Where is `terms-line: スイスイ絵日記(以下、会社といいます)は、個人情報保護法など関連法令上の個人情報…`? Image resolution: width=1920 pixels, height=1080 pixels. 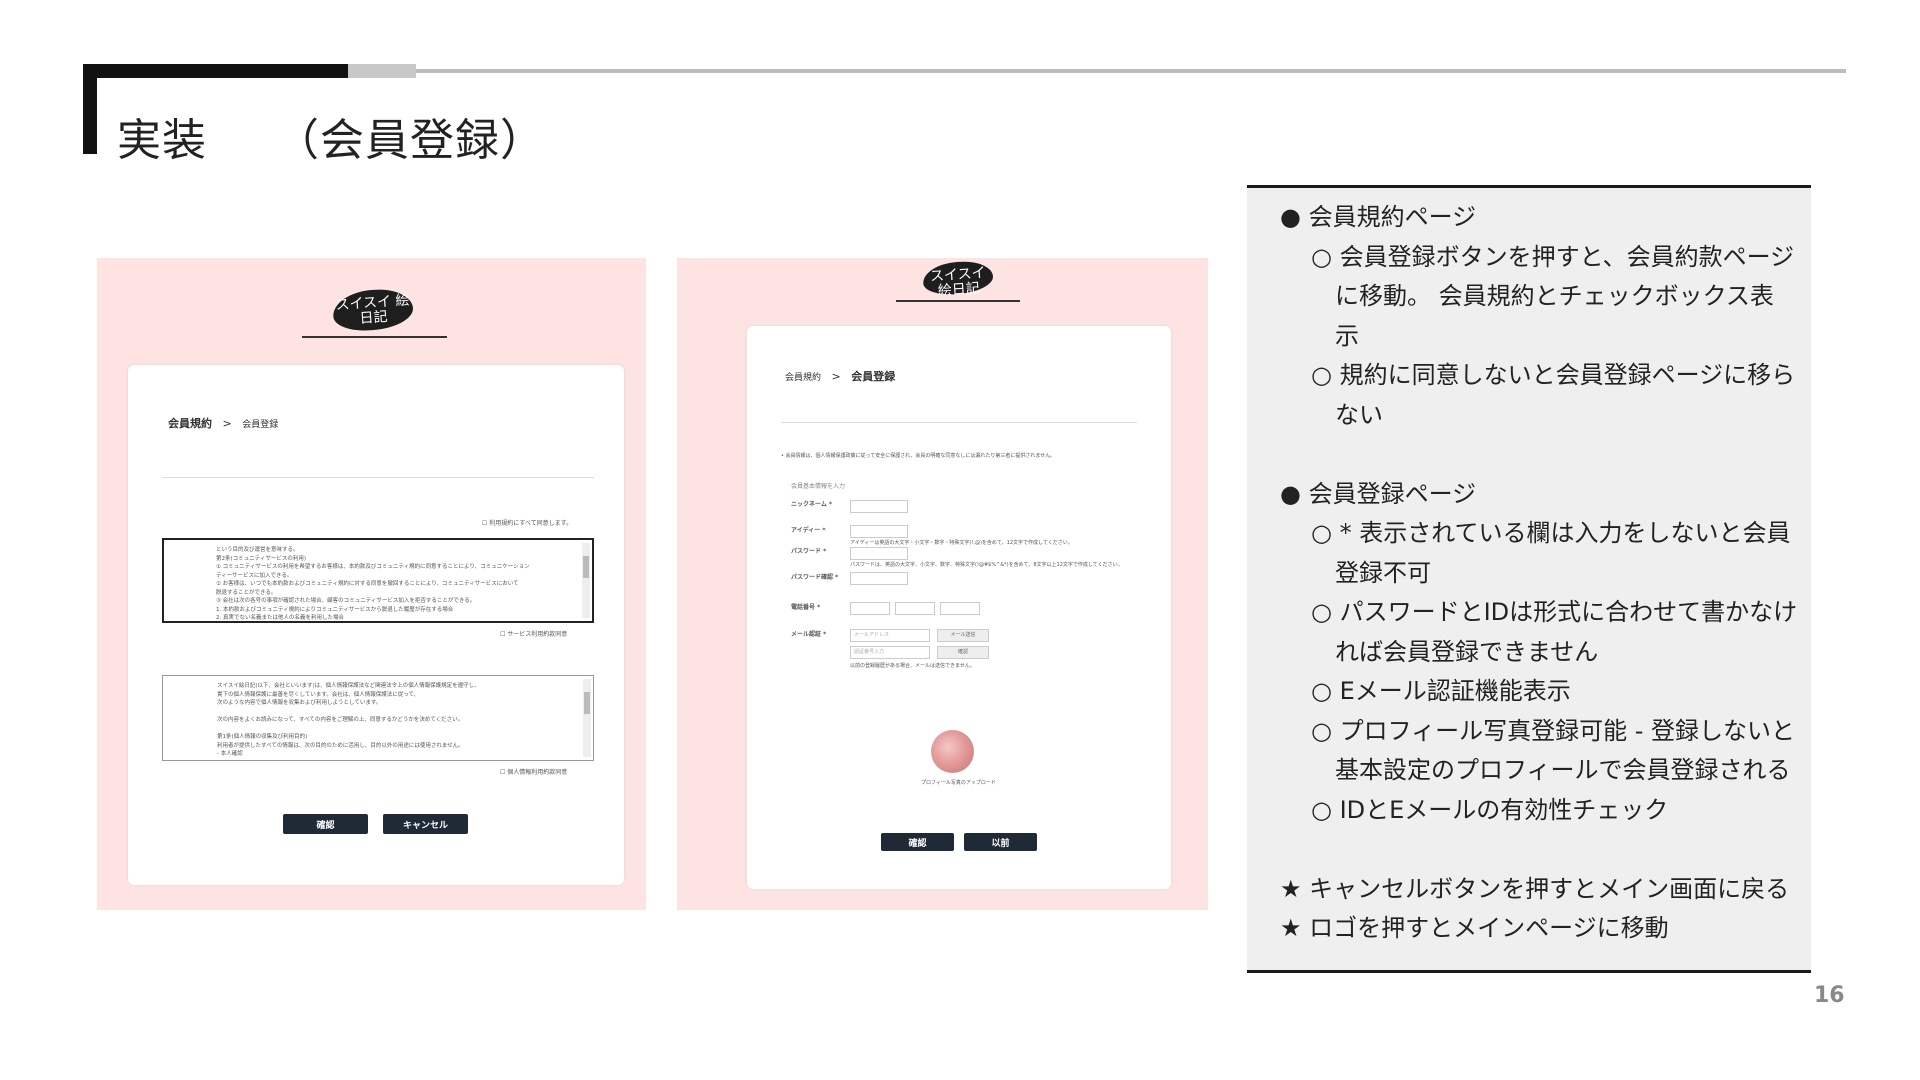
terms-line: スイスイ絵日記(以下、会社といいます)は、個人情報保護法など関連法令上の個人情報… is located at coordinates (348, 686).